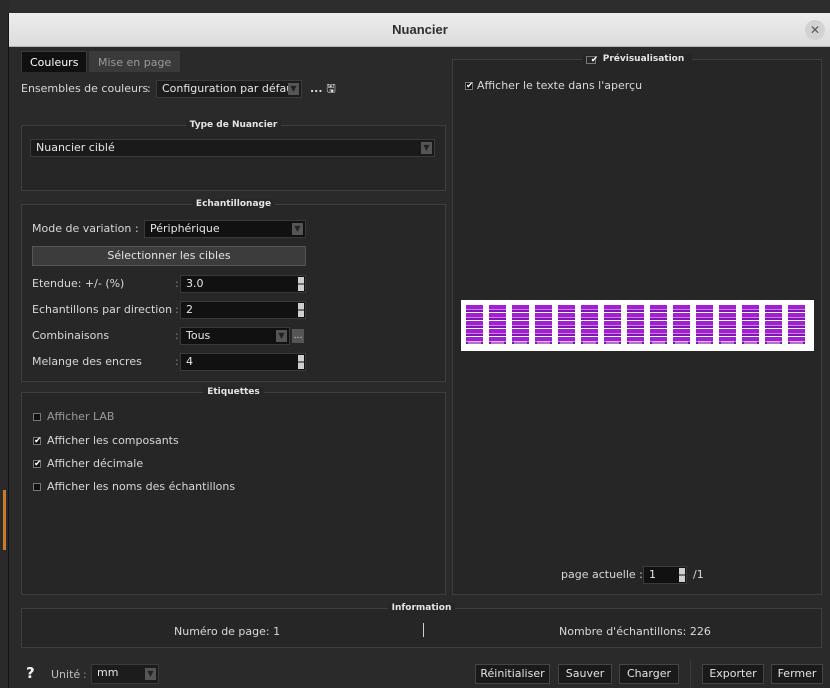 The height and width of the screenshot is (688, 830). I want to click on range-value: 3.0, so click(195, 283).